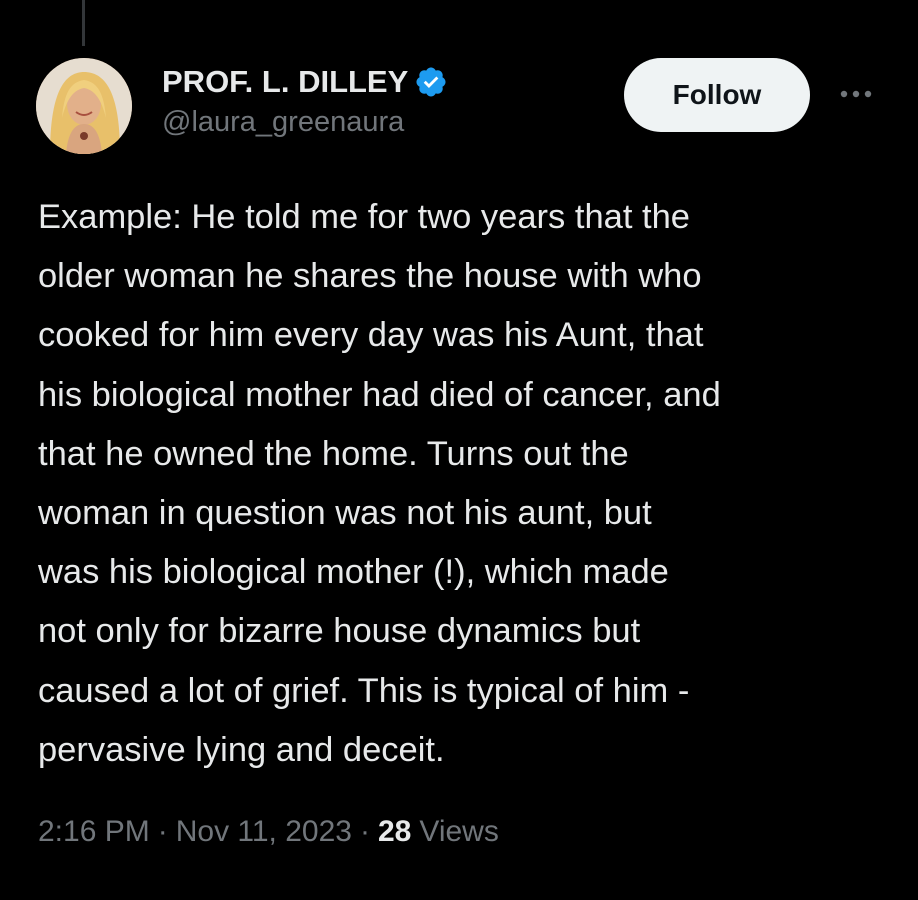  What do you see at coordinates (431, 82) in the screenshot?
I see `verified-badge-icon` at bounding box center [431, 82].